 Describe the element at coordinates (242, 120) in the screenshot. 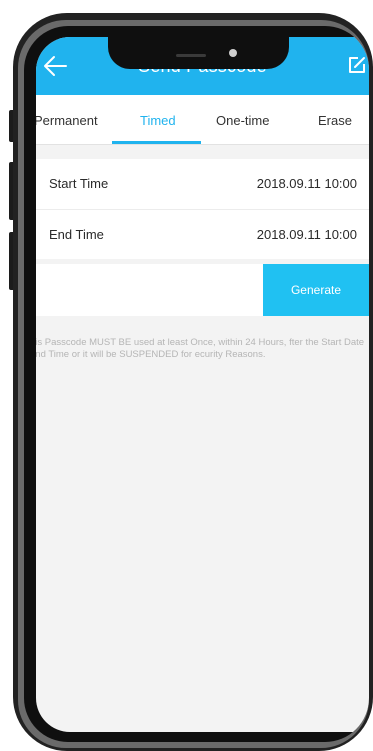

I see `tab-one-time: One-time` at that location.